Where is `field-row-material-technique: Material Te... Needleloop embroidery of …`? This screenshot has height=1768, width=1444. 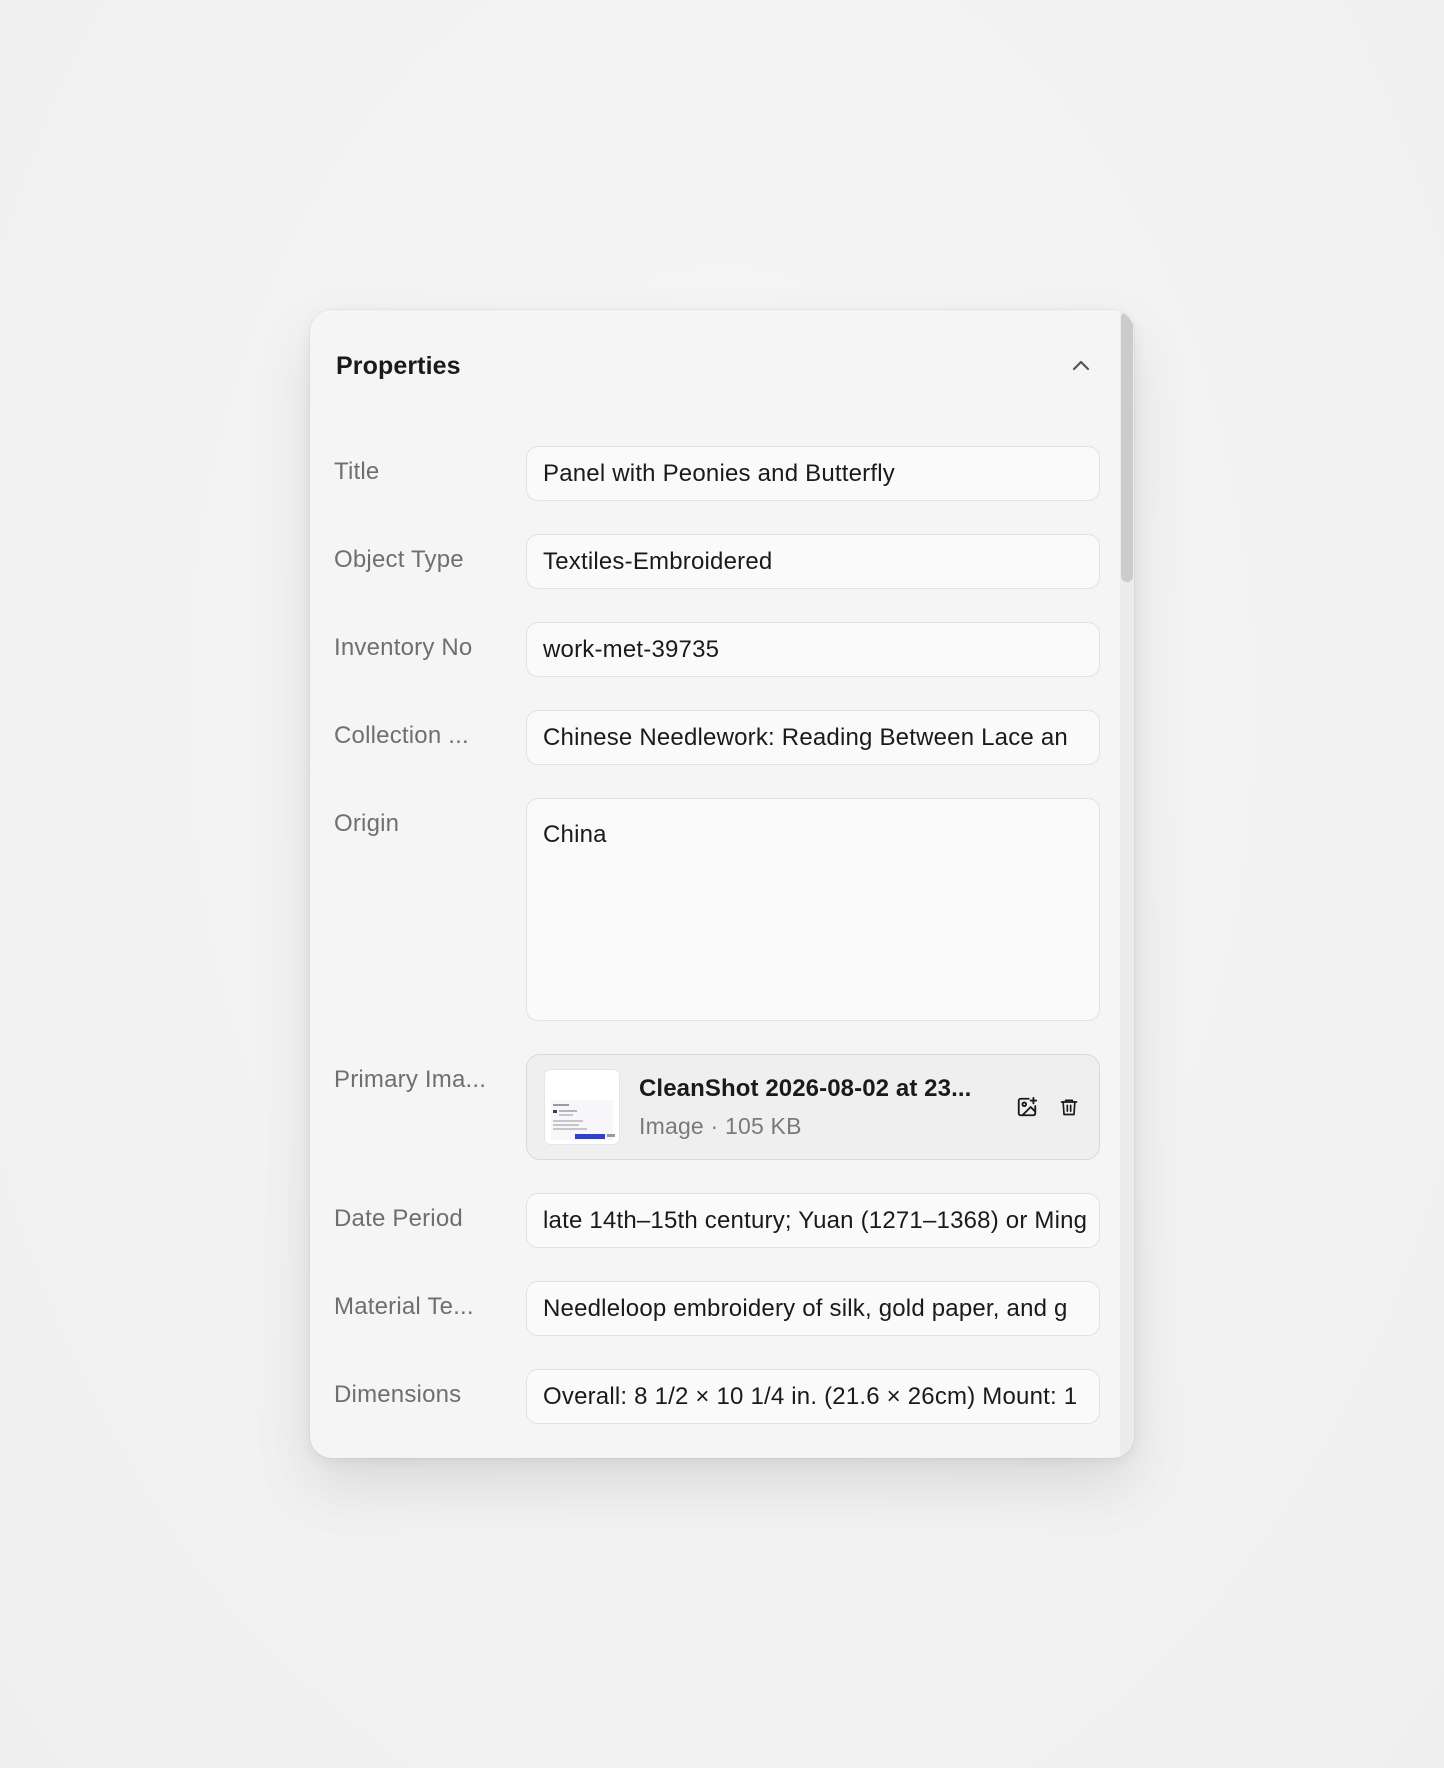
field-row-material-technique: Material Te... Needleloop embroidery of … is located at coordinates (717, 1308).